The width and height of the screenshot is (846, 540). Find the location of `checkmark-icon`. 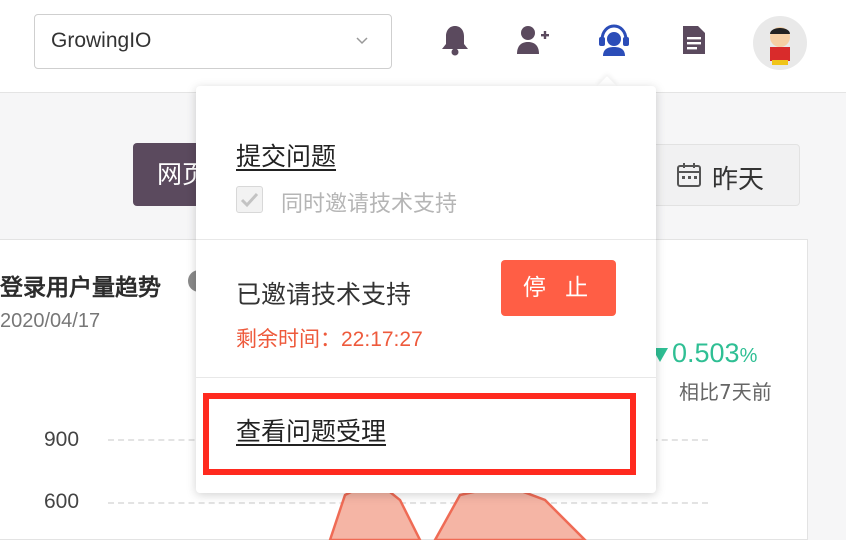

checkmark-icon is located at coordinates (249, 200).